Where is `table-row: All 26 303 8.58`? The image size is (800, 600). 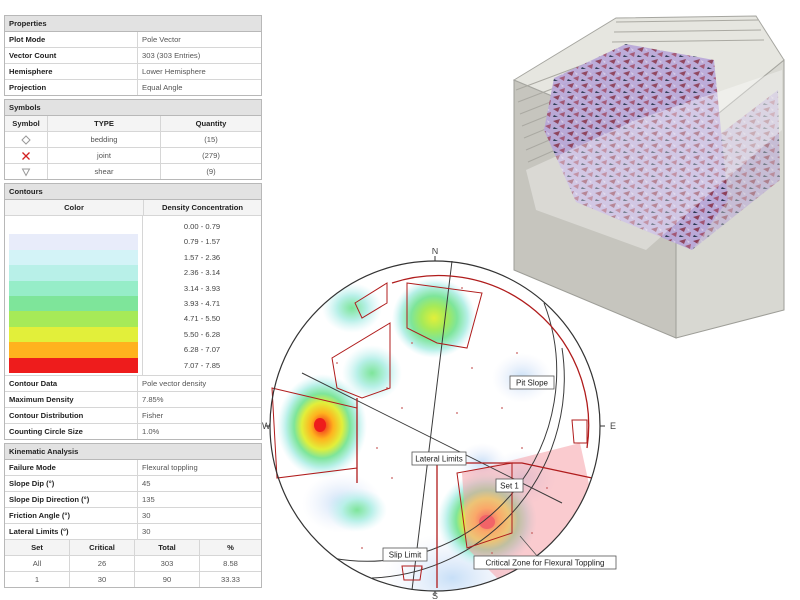
table-row: All 26 303 8.58 is located at coordinates (133, 563).